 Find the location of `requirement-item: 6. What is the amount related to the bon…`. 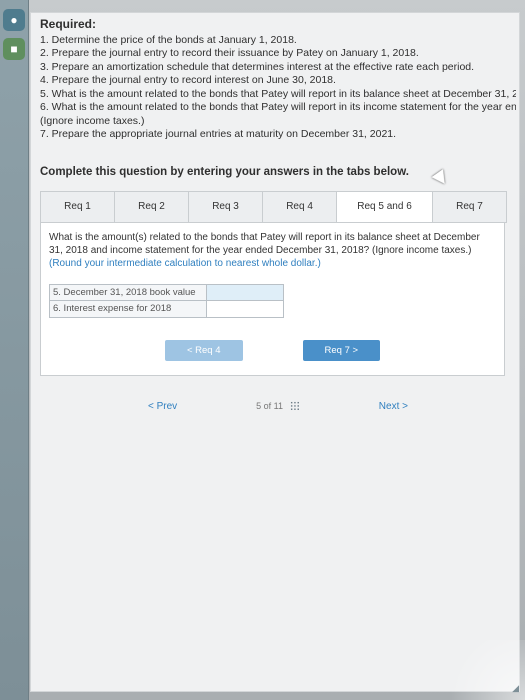

requirement-item: 6. What is the amount related to the bon… is located at coordinates (278, 107).